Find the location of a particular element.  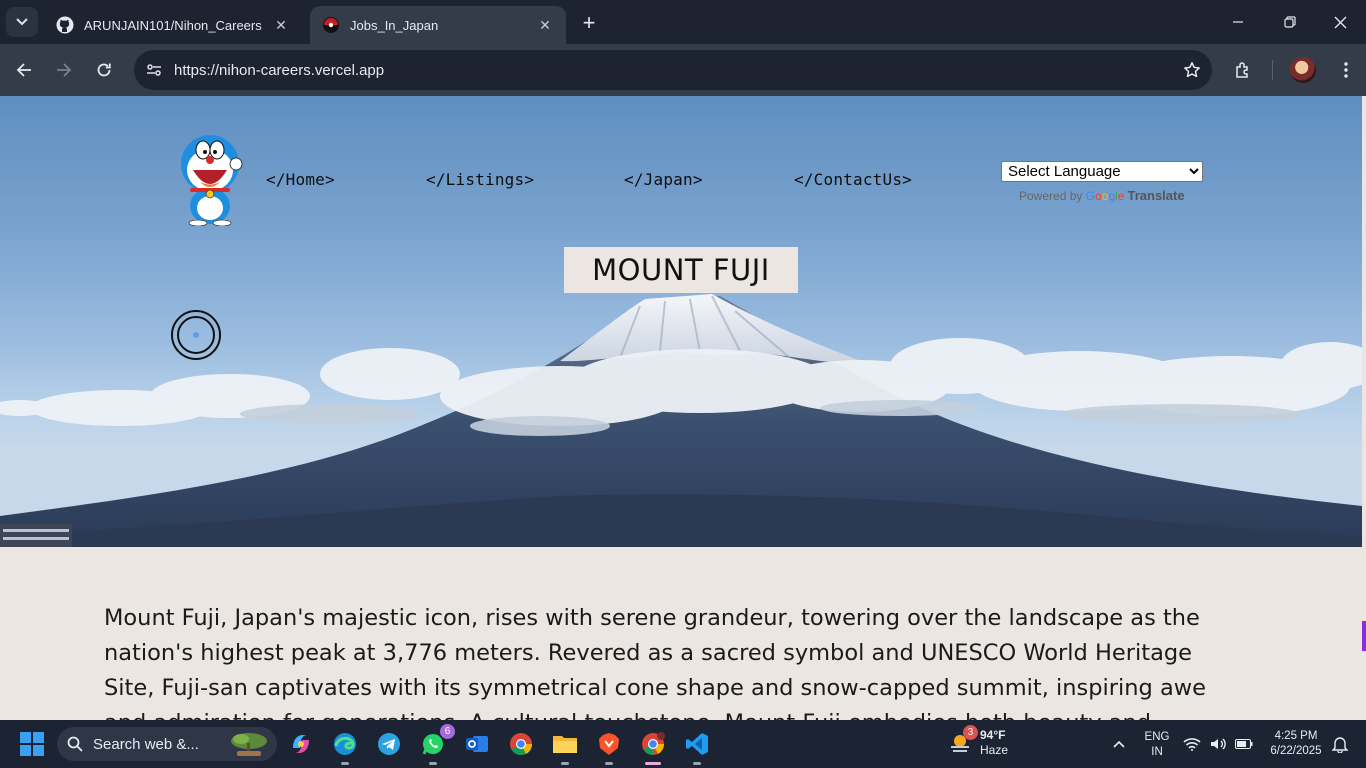

edge-icon is located at coordinates (345, 744).